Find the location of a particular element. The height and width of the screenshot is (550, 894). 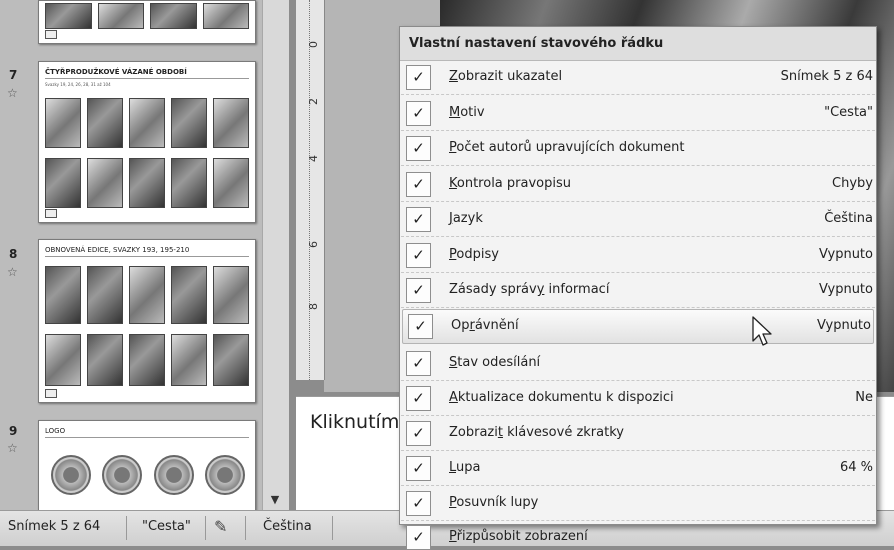

scroll-down-arrow-icon: ▼ is located at coordinates (275, 500).